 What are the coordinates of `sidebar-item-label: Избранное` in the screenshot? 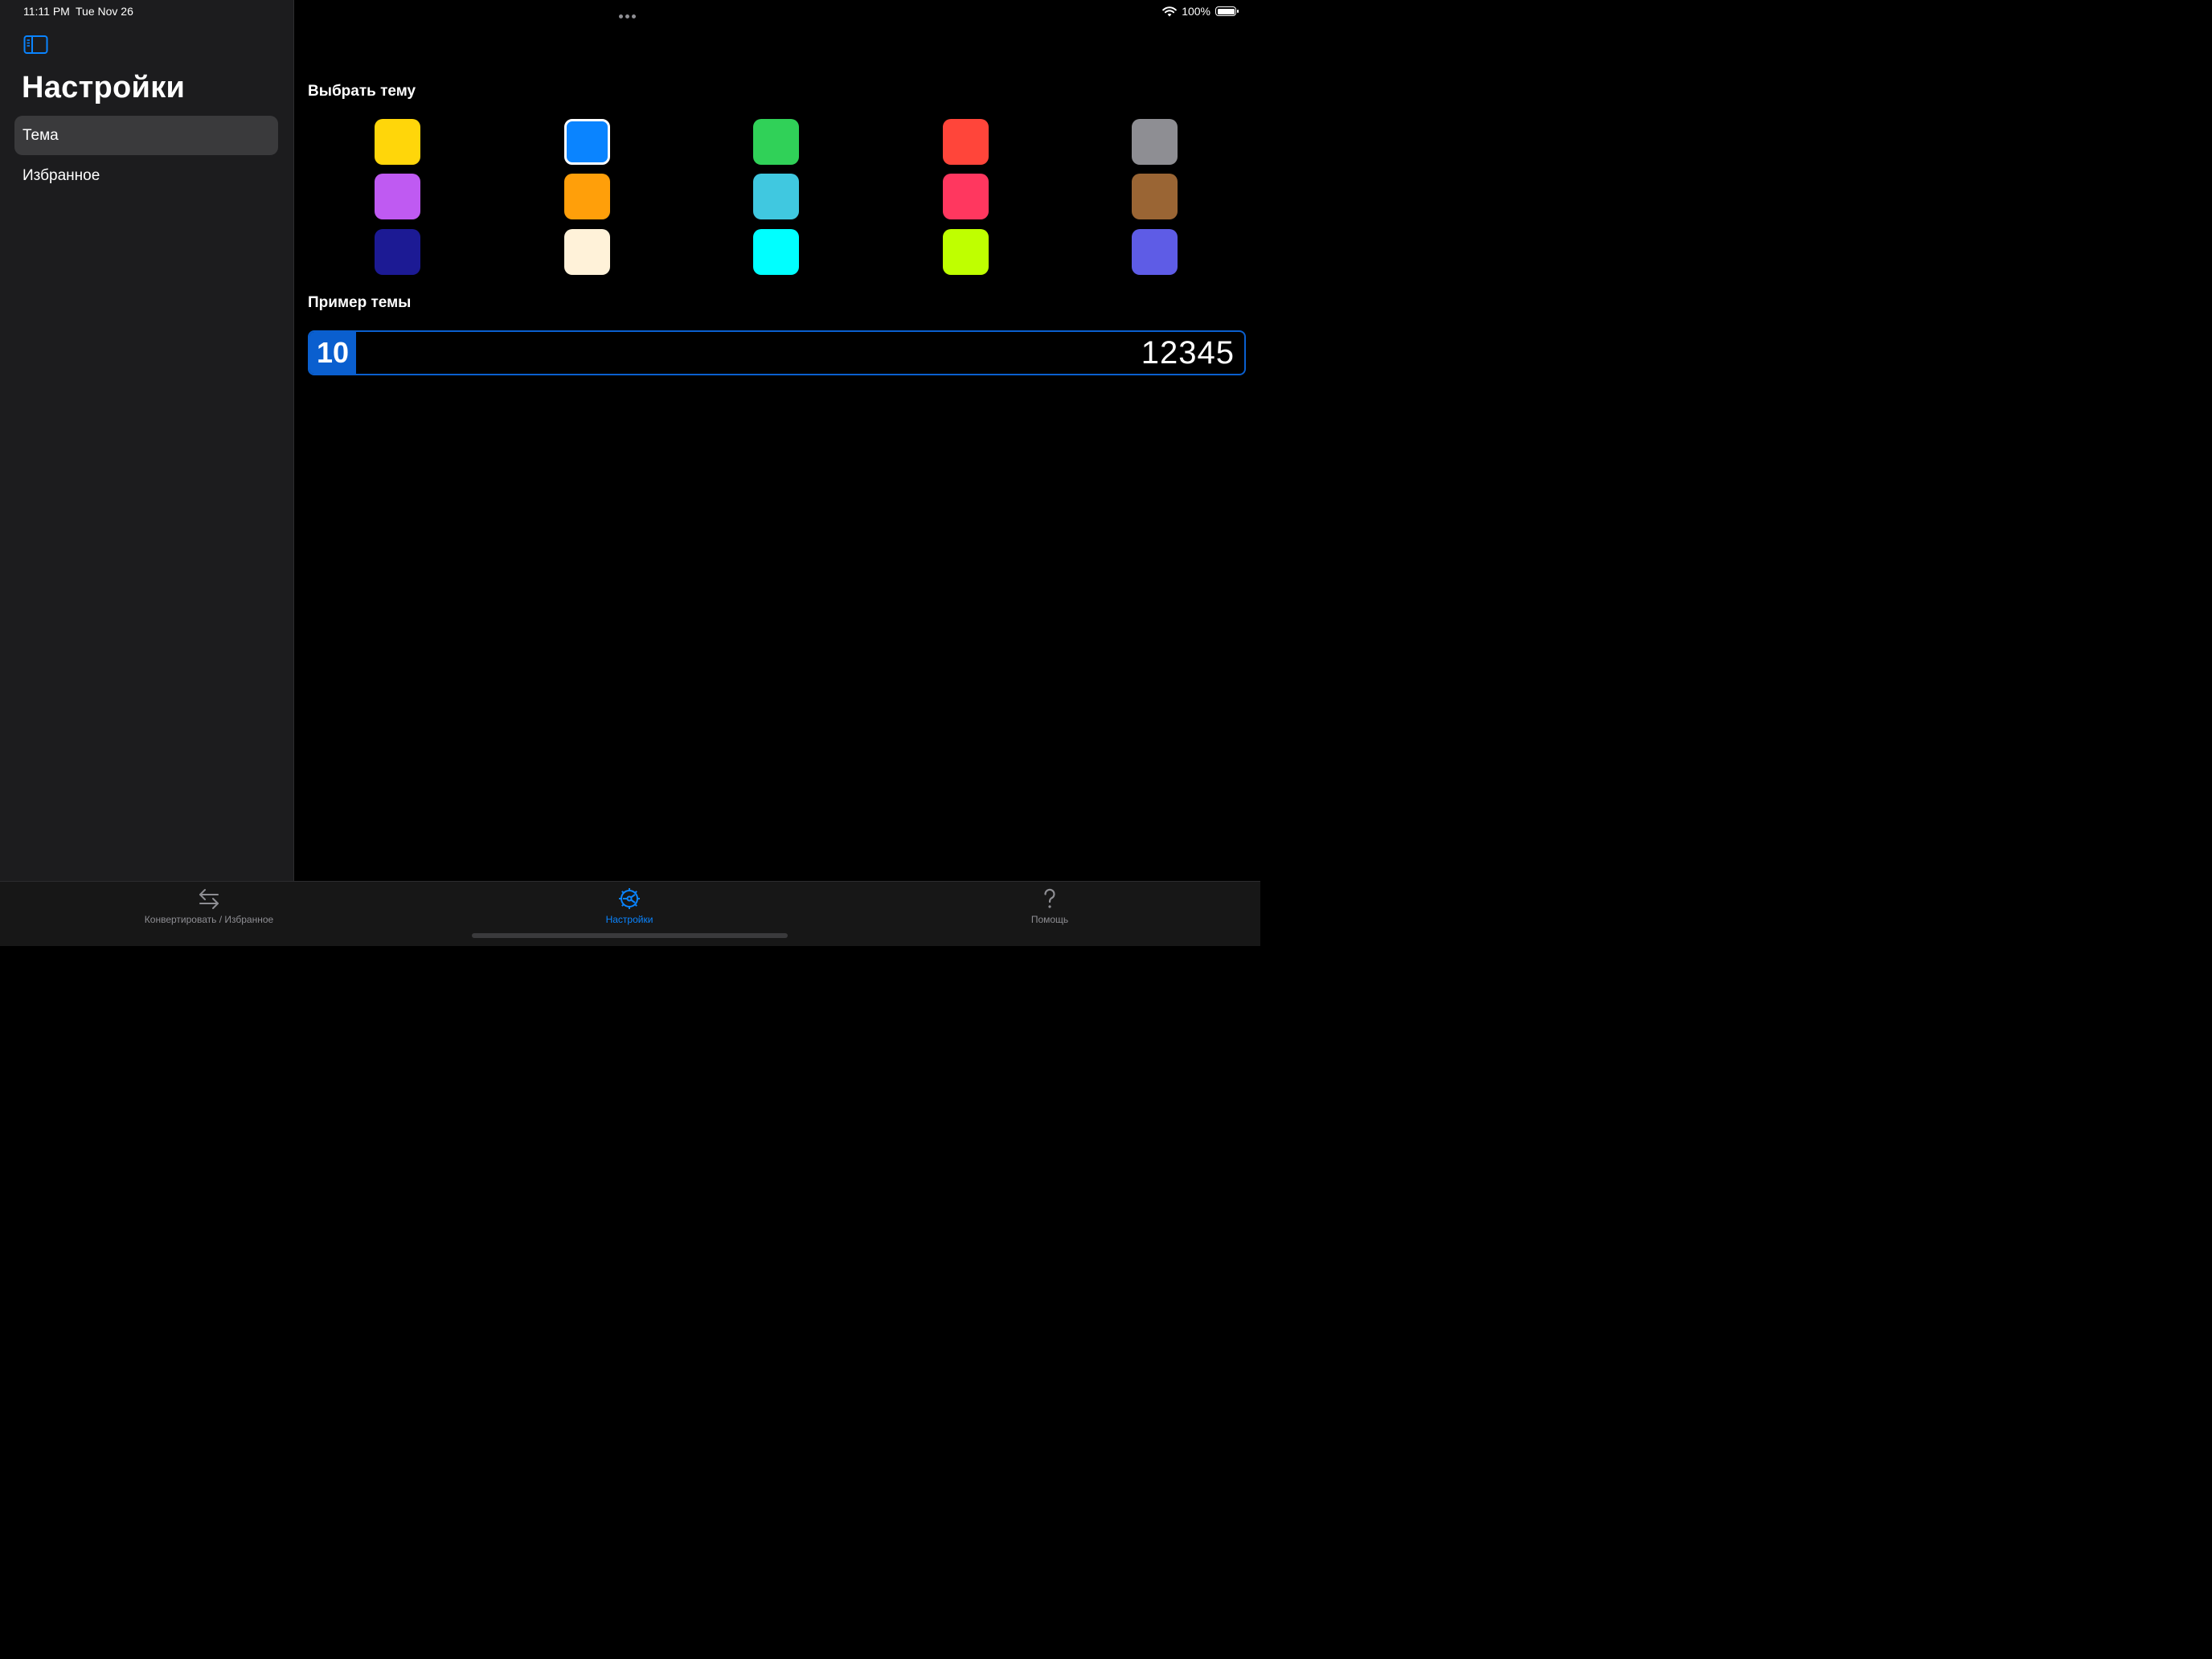 It's located at (61, 175).